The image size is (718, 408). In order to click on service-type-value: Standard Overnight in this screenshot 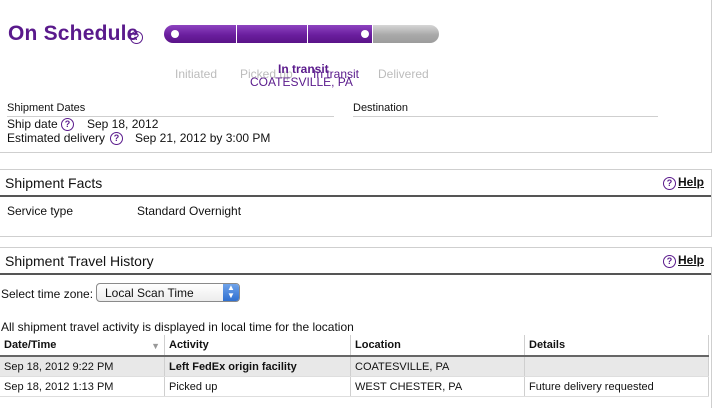, I will do `click(189, 211)`.